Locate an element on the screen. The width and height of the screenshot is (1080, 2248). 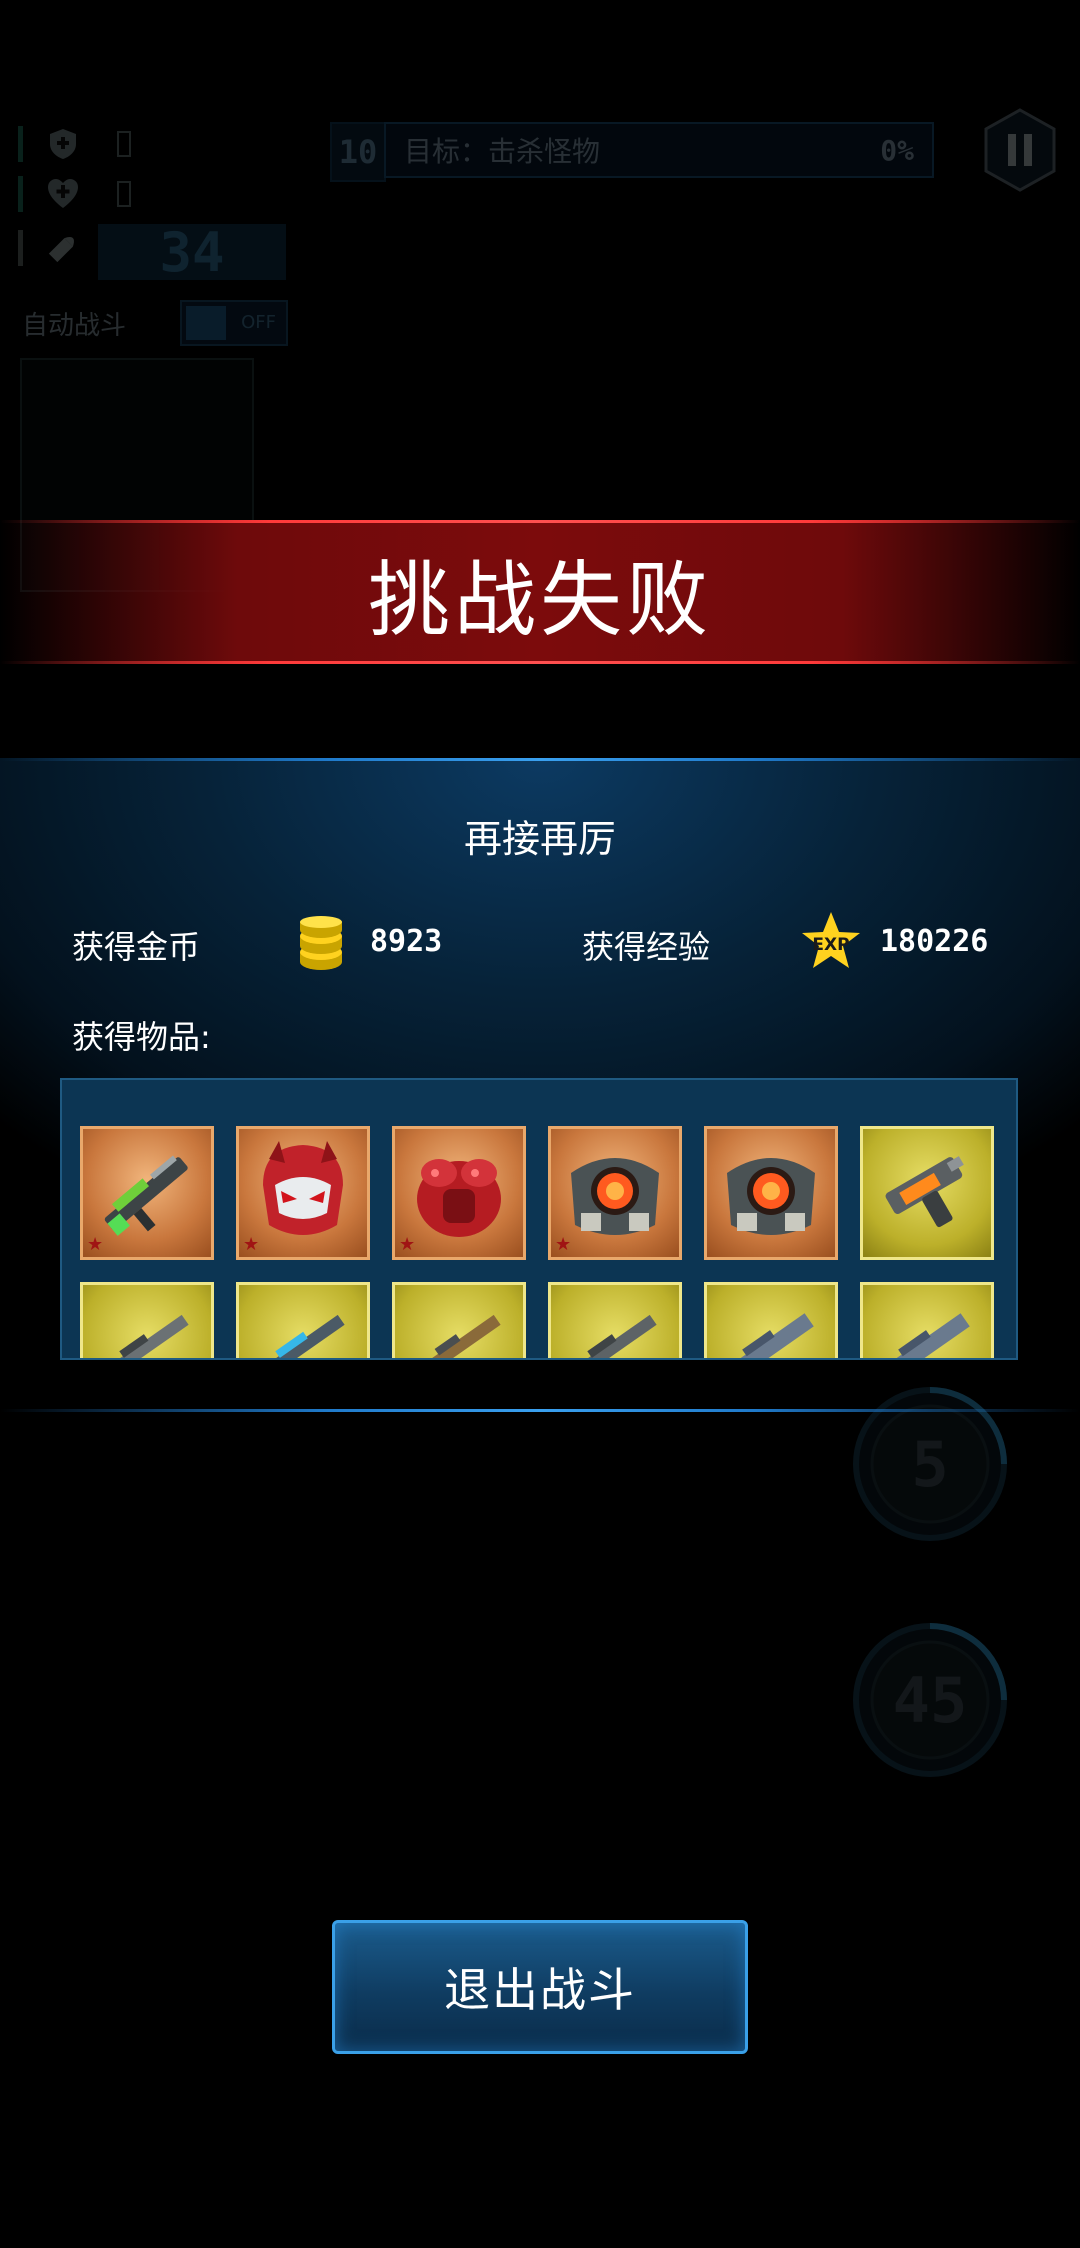
svg-text: EXP is located at coordinates (830, 945).